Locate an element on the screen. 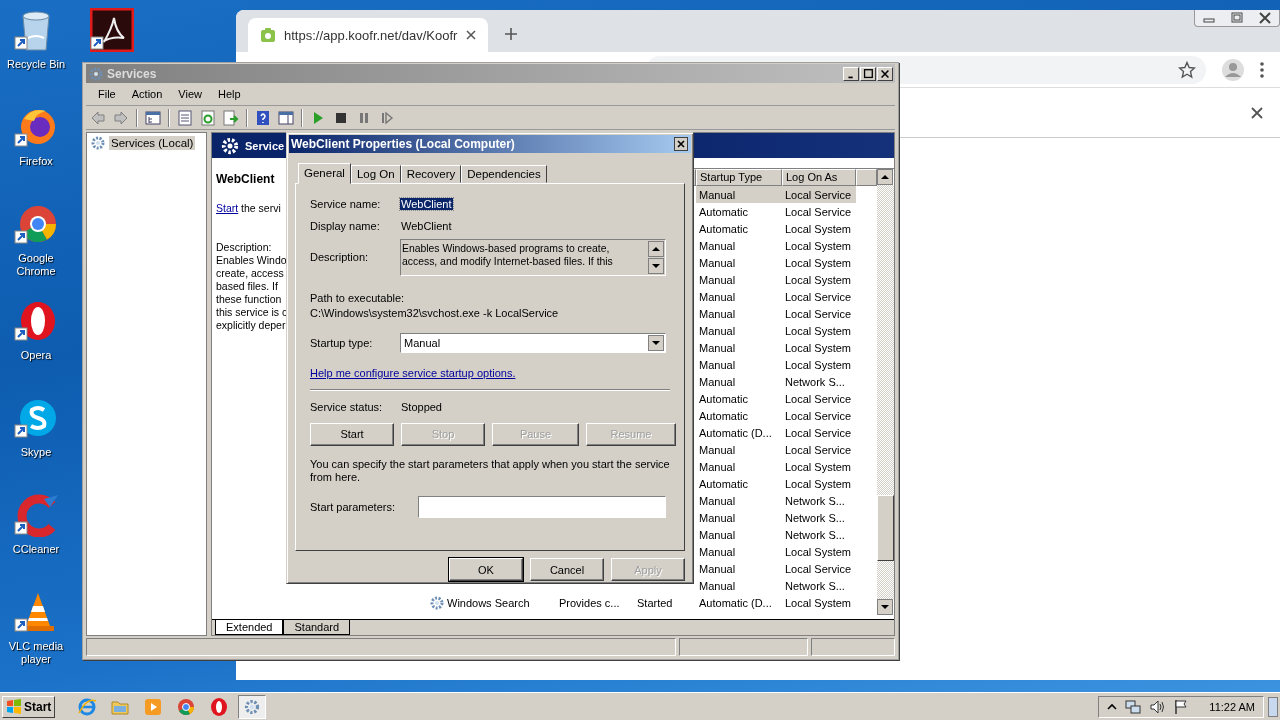 This screenshot has height=720, width=1280. help-link: Help me configure service startup options. is located at coordinates (413, 372).